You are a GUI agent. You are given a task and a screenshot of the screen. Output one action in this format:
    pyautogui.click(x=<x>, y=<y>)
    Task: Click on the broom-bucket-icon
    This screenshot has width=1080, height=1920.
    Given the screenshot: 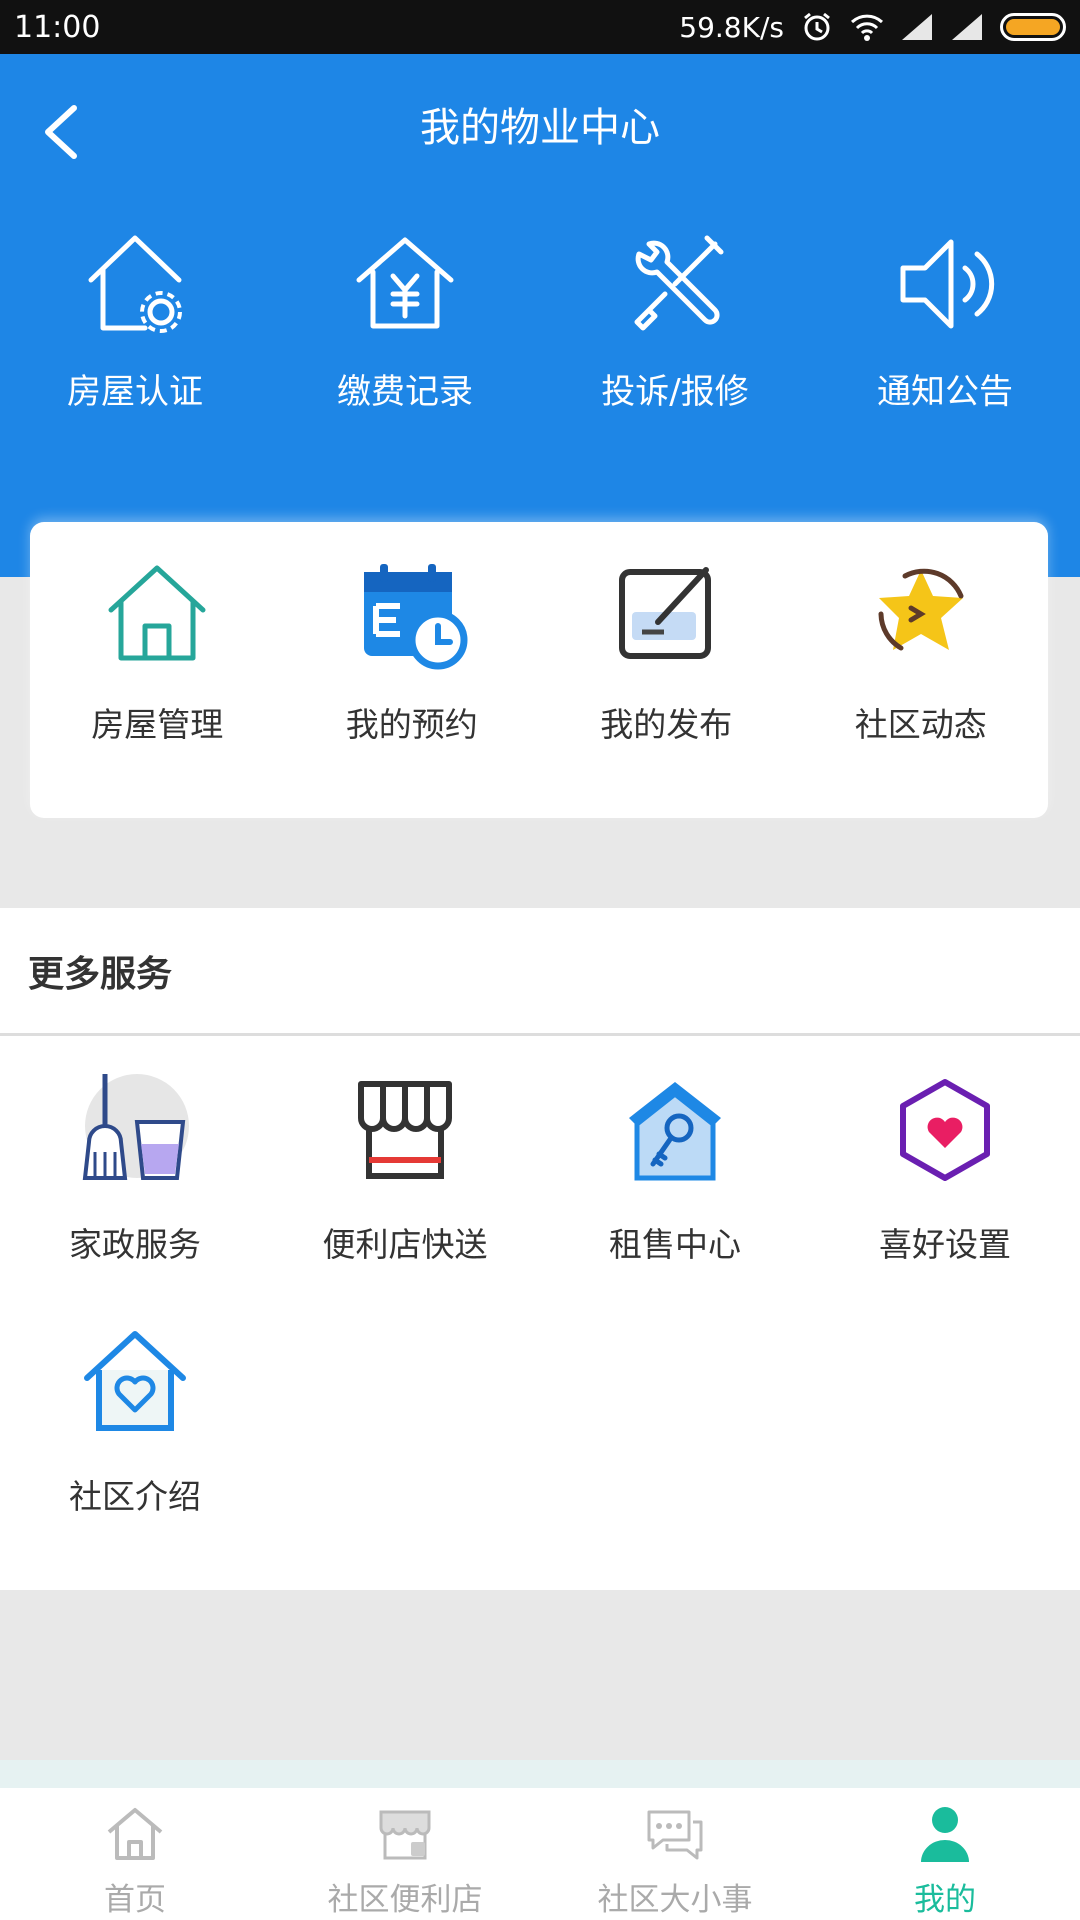 What is the action you would take?
    pyautogui.click(x=135, y=1127)
    